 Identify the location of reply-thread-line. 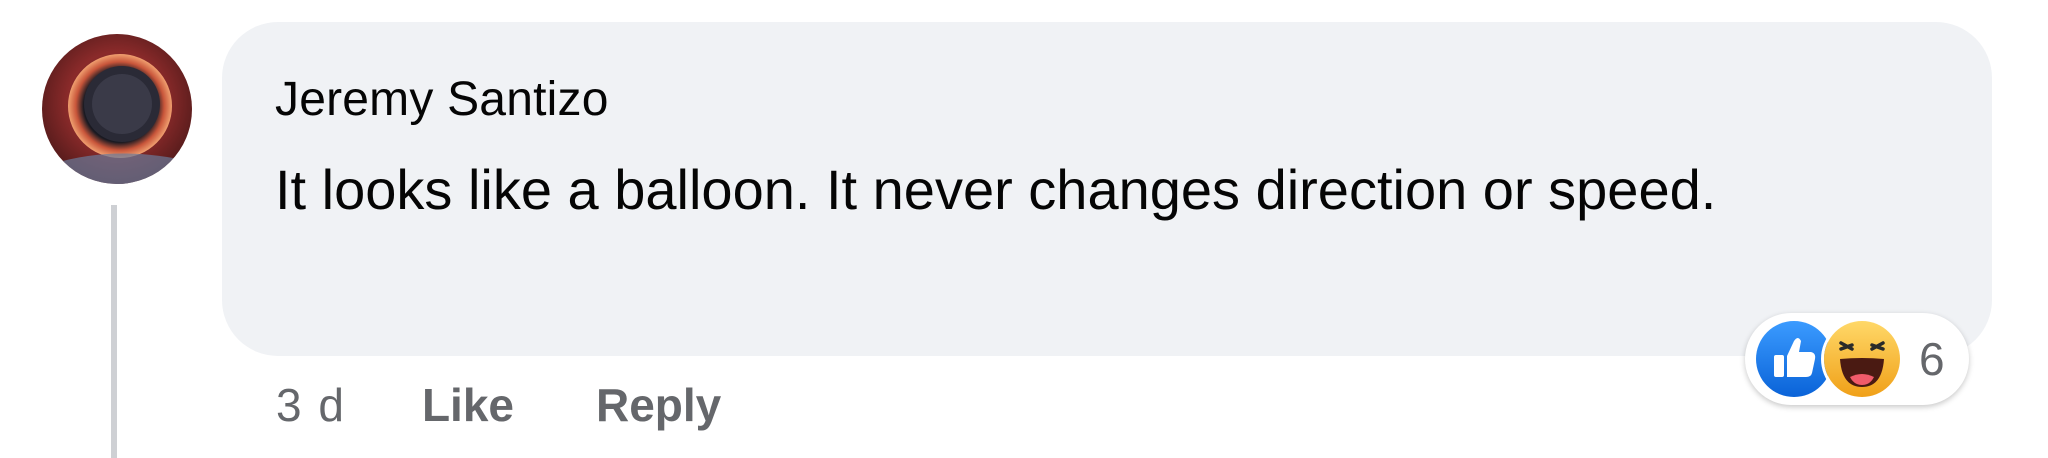
(114, 331).